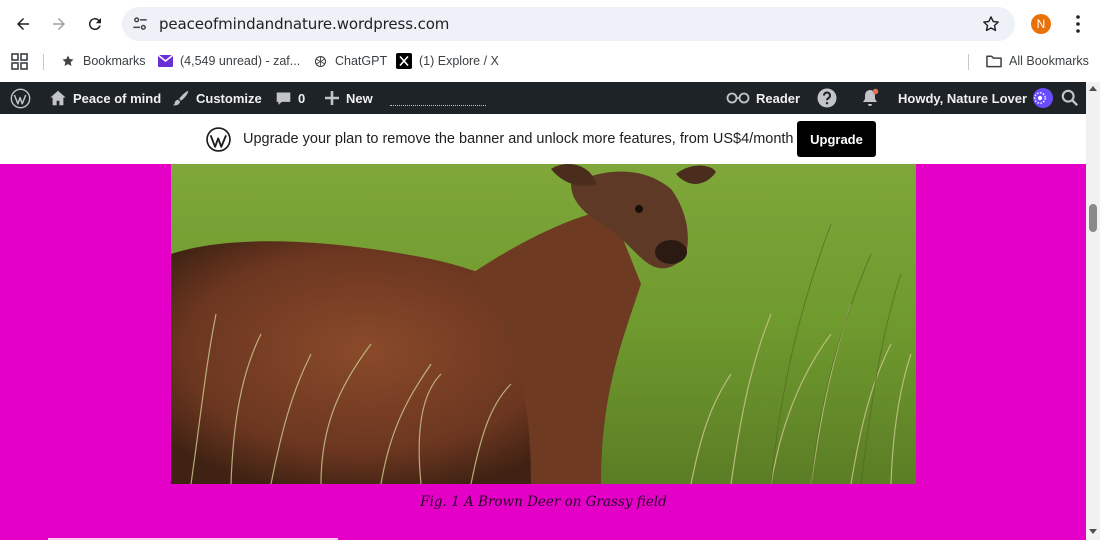  What do you see at coordinates (738, 98) in the screenshot?
I see `glasses-icon` at bounding box center [738, 98].